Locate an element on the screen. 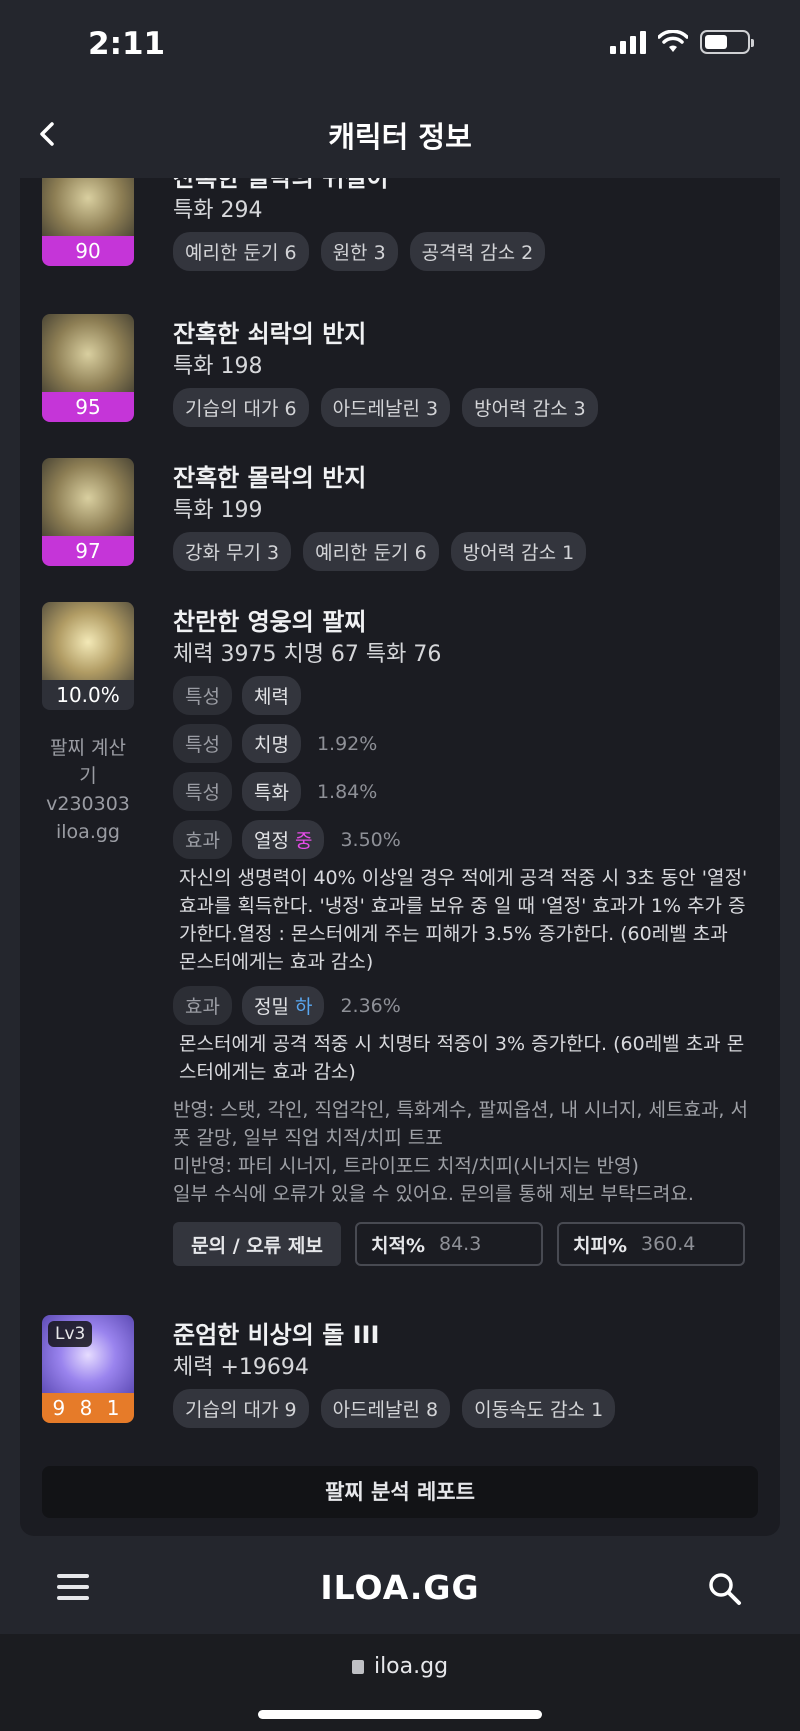 Image resolution: width=800 pixels, height=1731 pixels. quality-badge: 97 is located at coordinates (88, 551).